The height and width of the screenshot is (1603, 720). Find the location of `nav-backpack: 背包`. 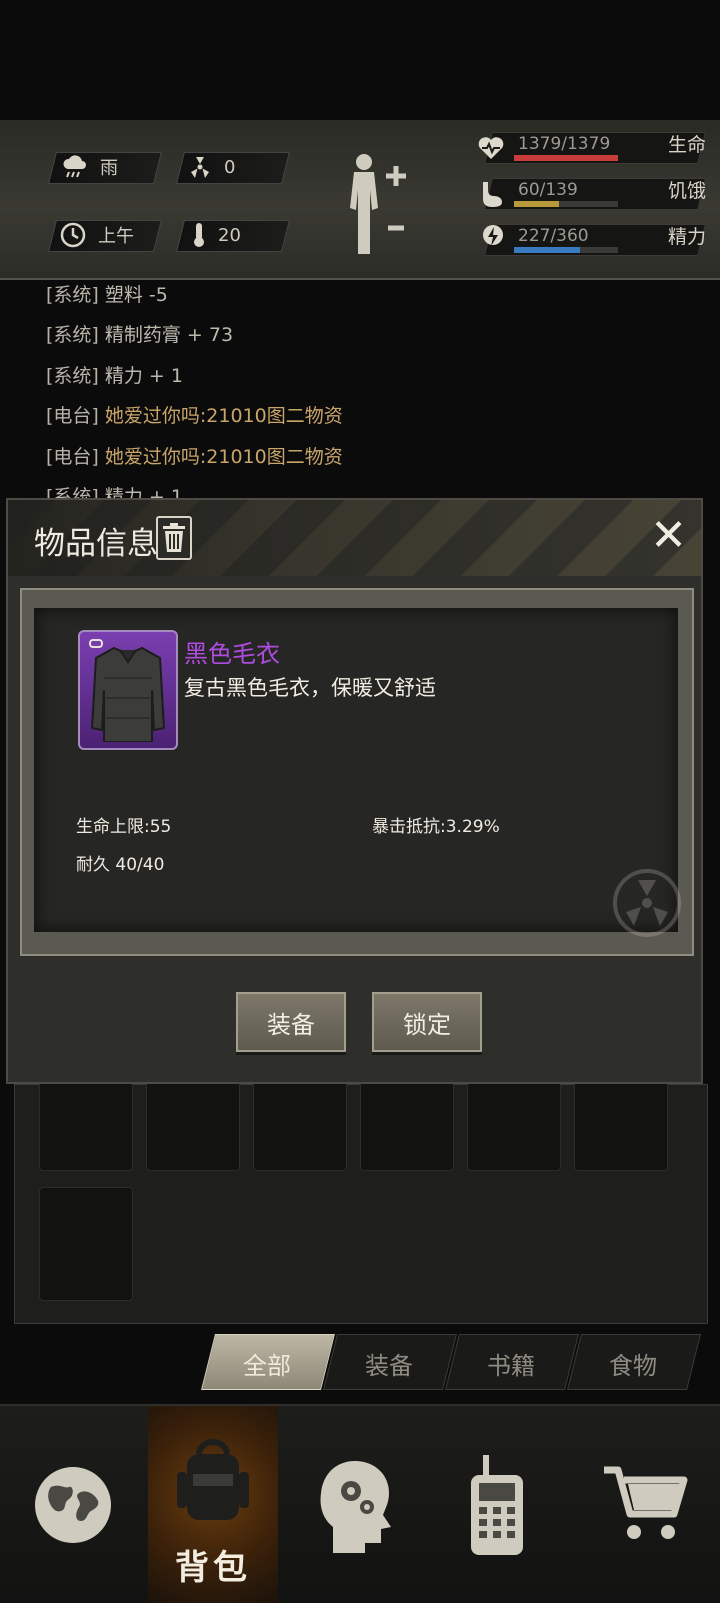

nav-backpack: 背包 is located at coordinates (213, 1504).